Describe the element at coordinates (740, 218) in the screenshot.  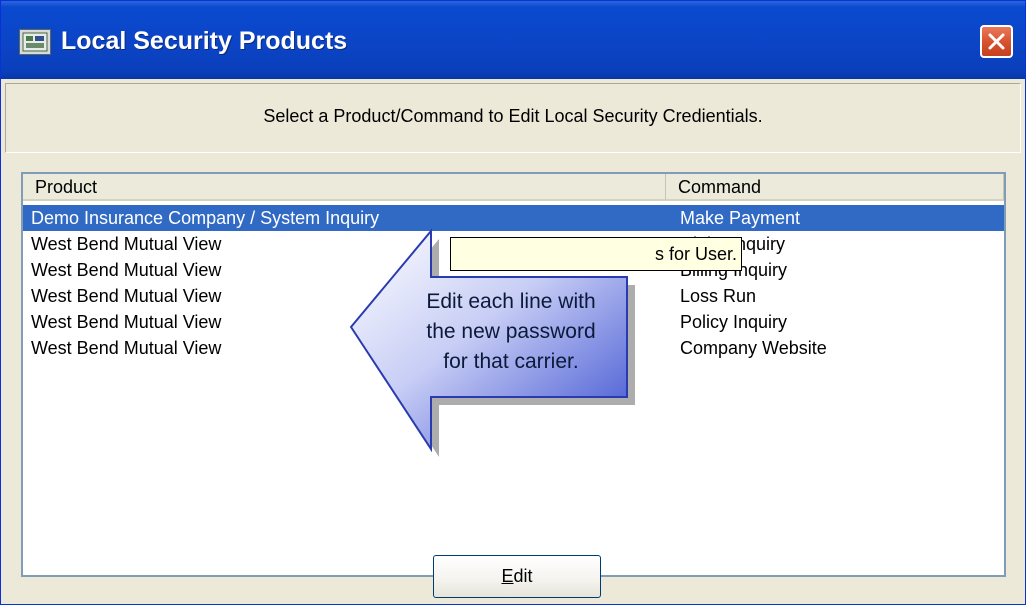
I see `row-command: Make Payment` at that location.